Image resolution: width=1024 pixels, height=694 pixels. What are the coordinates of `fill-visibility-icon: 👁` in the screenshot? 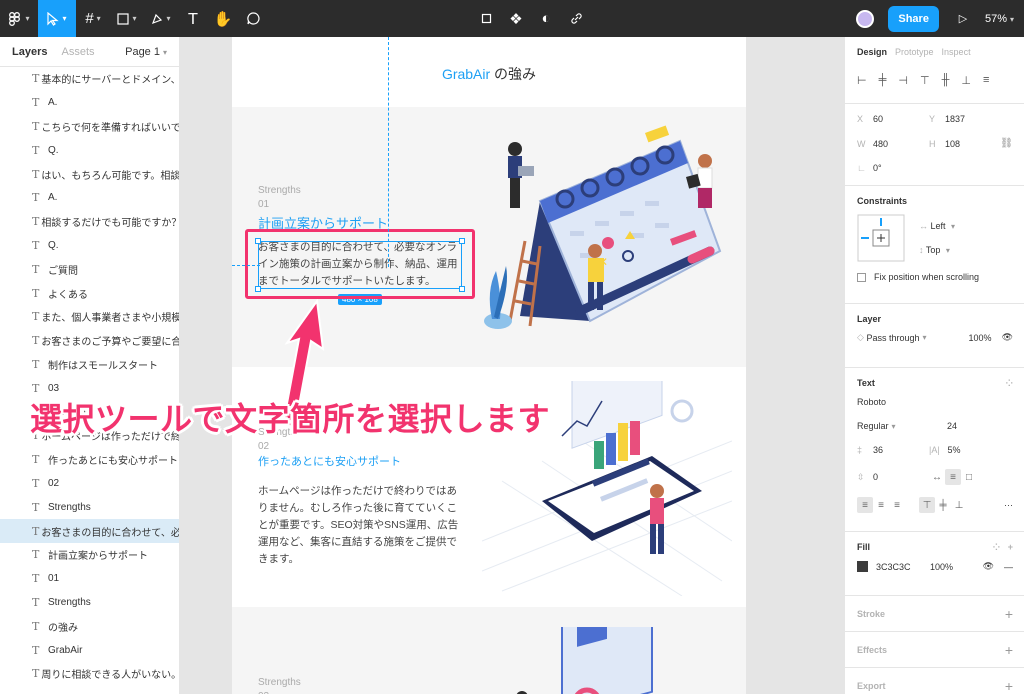 It's located at (988, 566).